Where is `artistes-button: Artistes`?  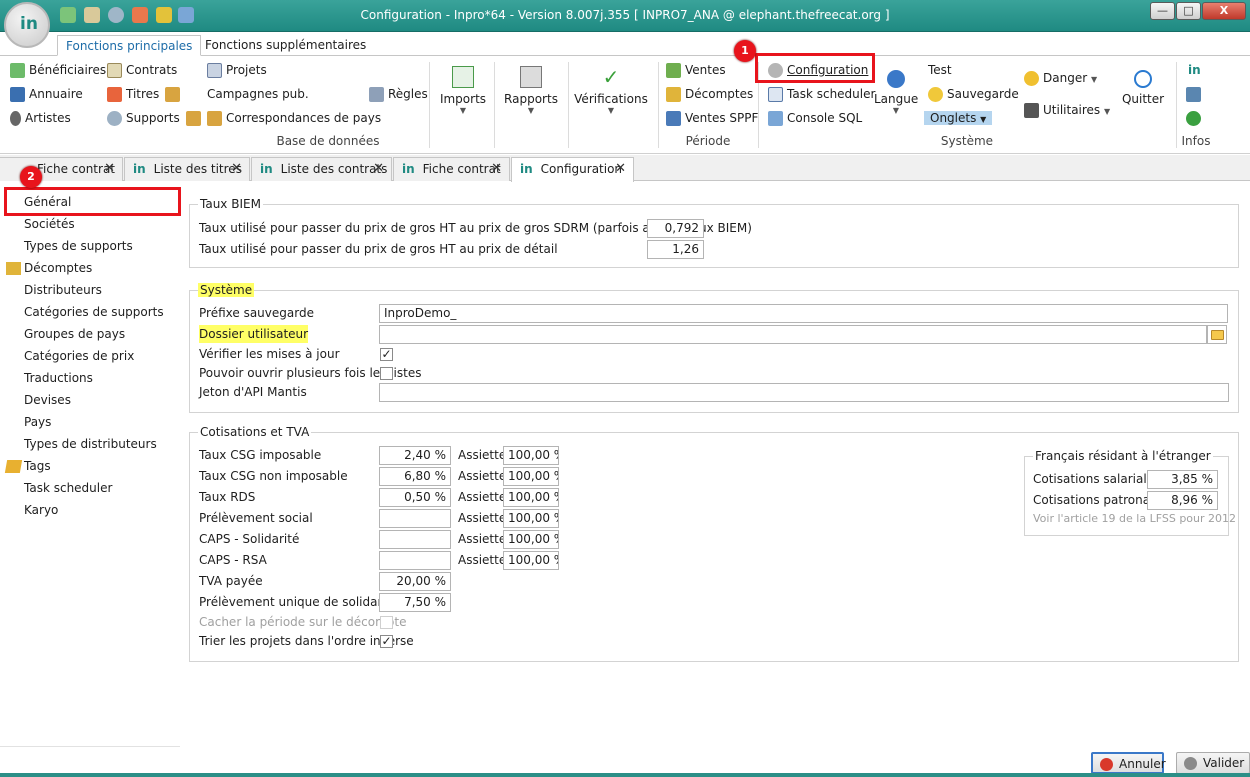 artistes-button: Artistes is located at coordinates (40, 118).